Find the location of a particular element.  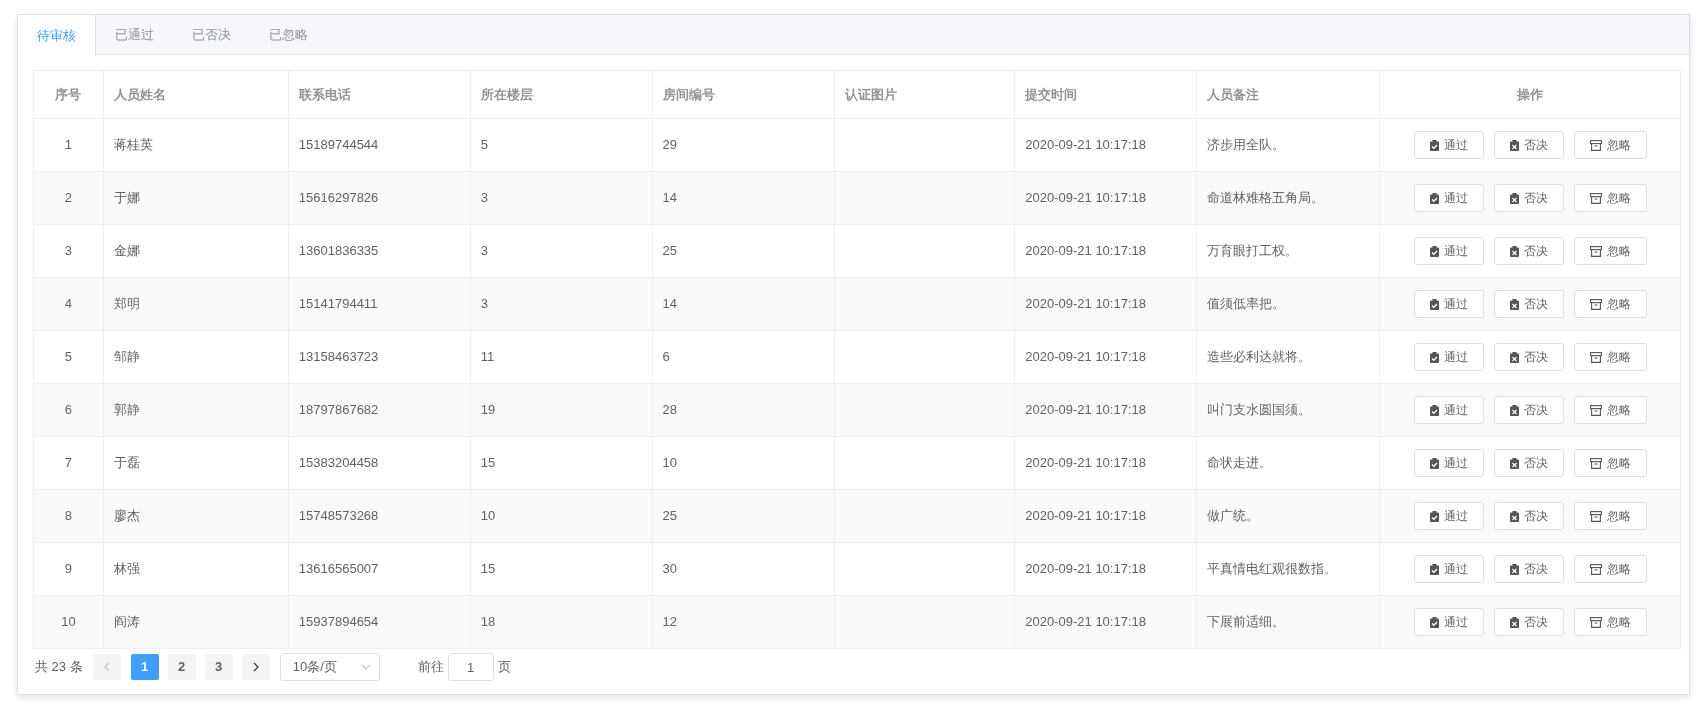

table-cell: 林强 is located at coordinates (196, 569).